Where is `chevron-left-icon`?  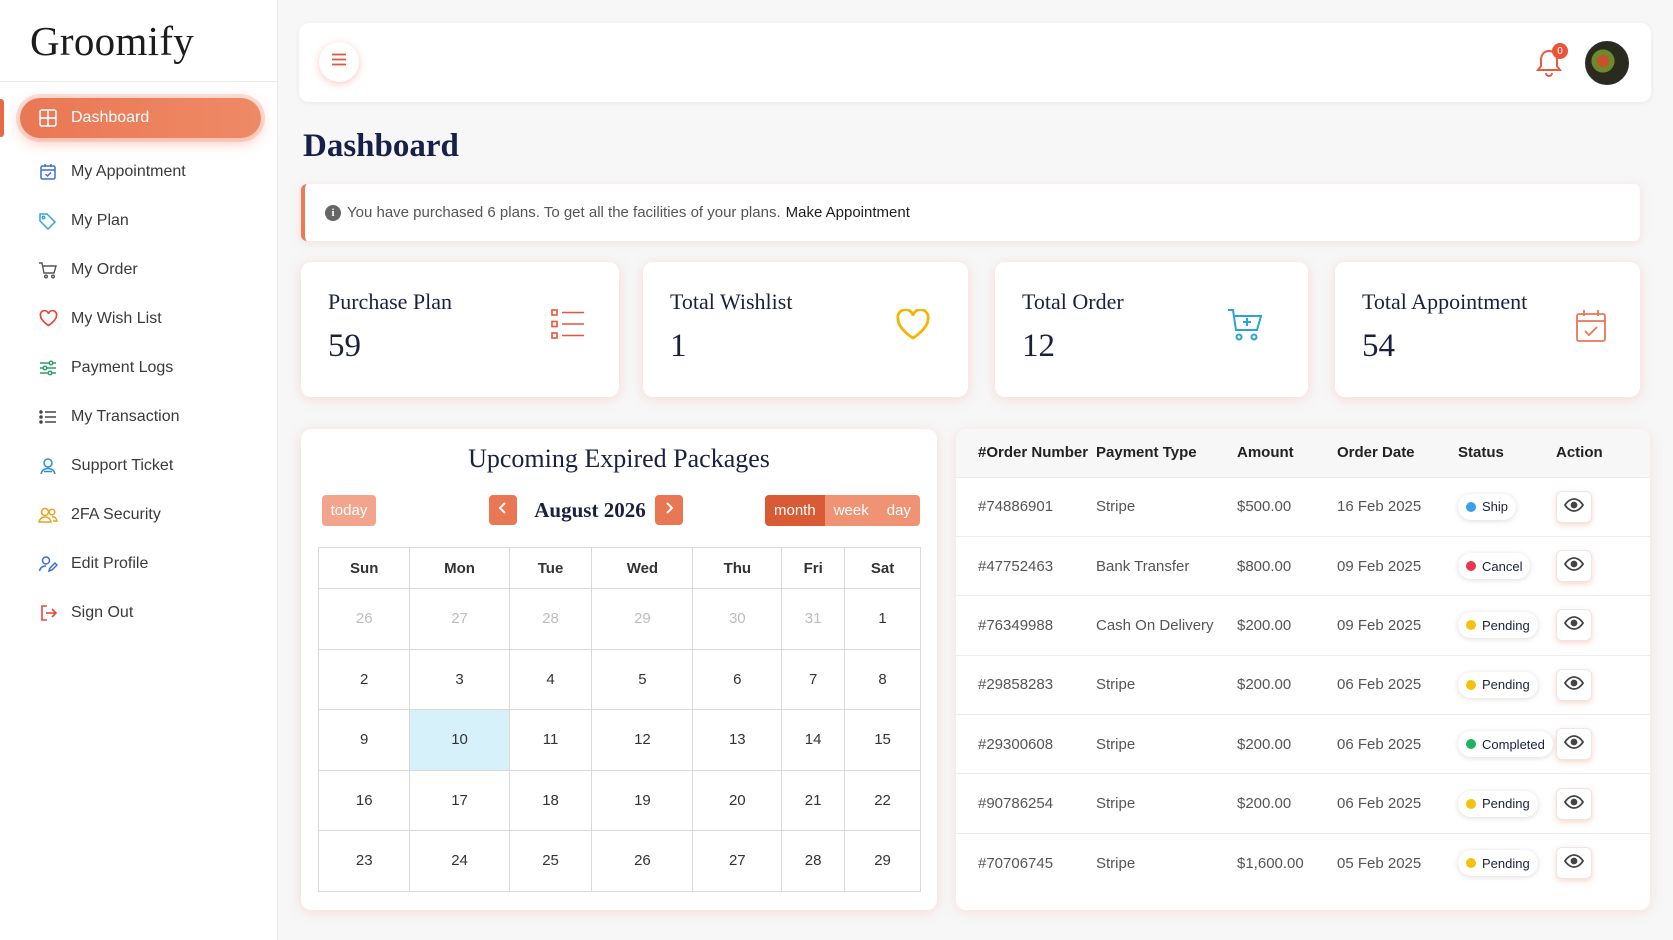
chevron-left-icon is located at coordinates (503, 510).